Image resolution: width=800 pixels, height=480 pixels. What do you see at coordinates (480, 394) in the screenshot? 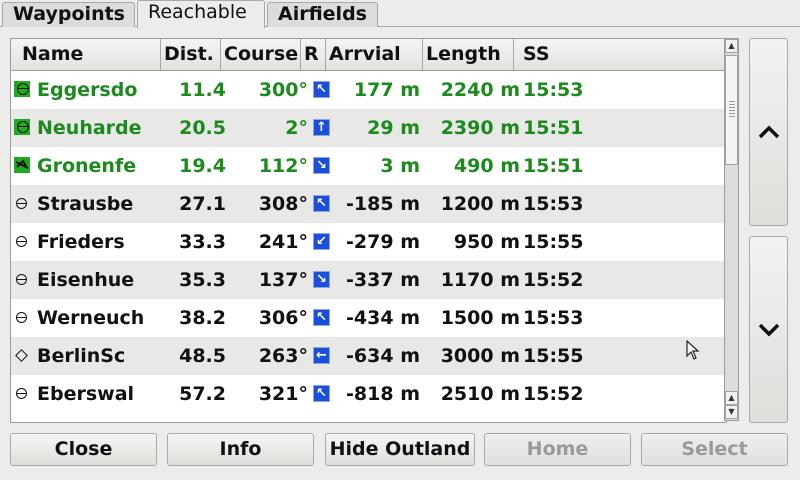
I see `cell-length: 2510 m` at bounding box center [480, 394].